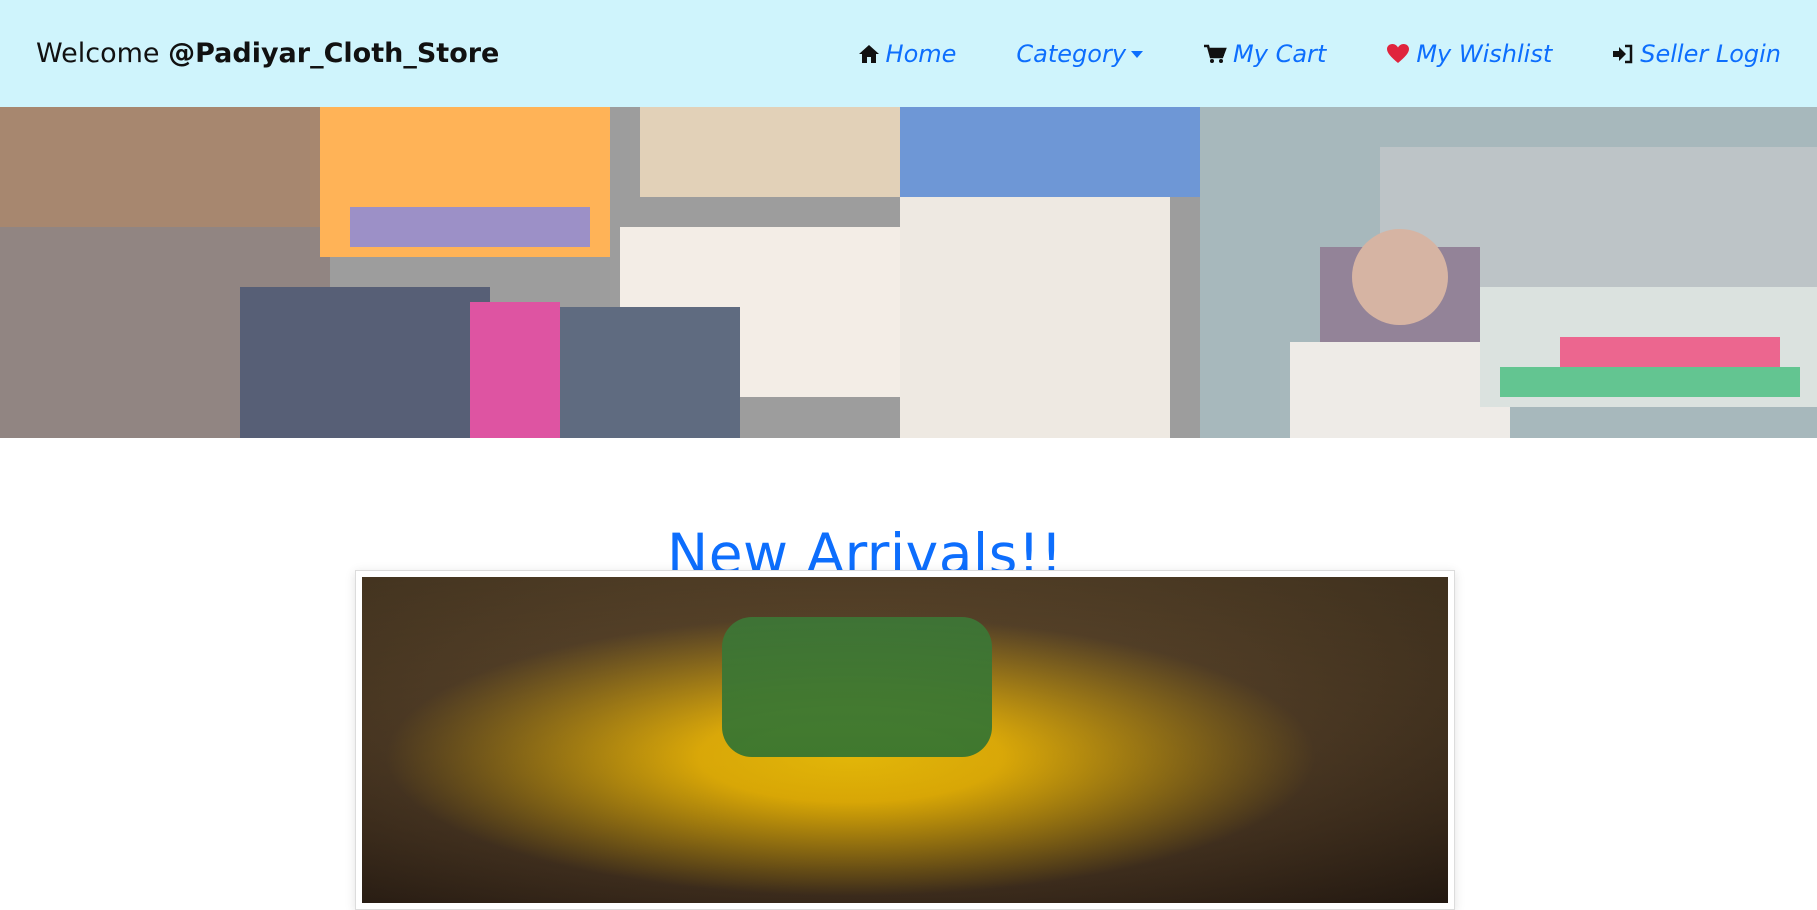  I want to click on sign-in-icon, so click(1623, 54).